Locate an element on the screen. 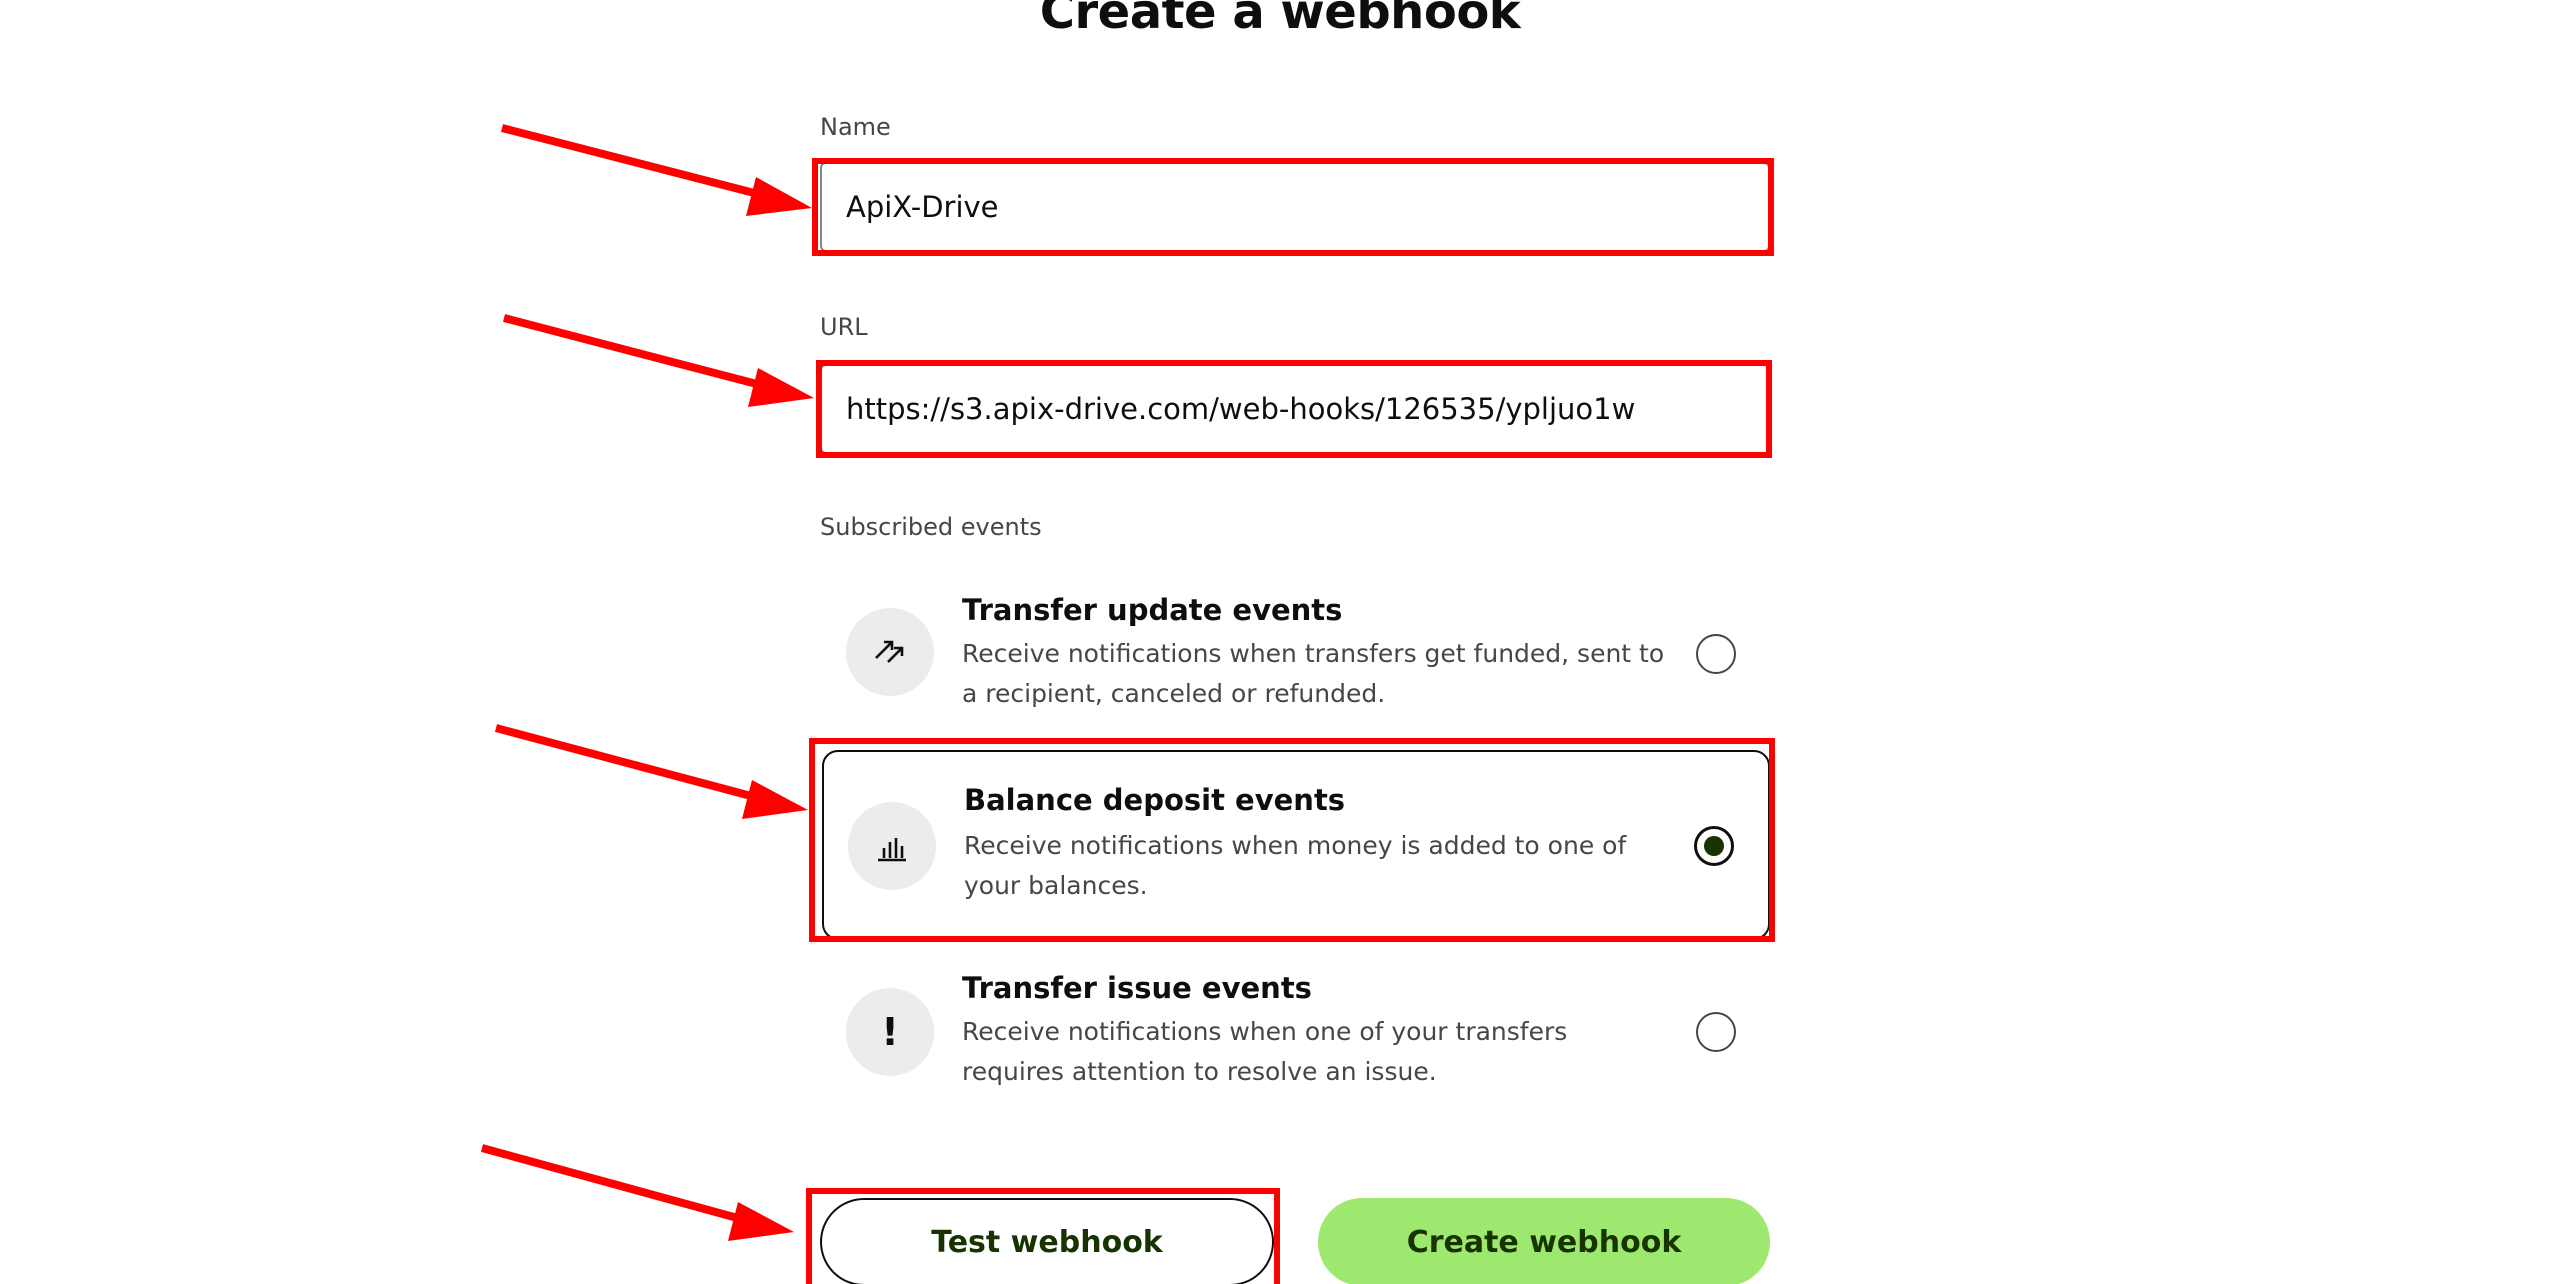 This screenshot has width=2560, height=1284. radio-selected-dot is located at coordinates (1714, 846).